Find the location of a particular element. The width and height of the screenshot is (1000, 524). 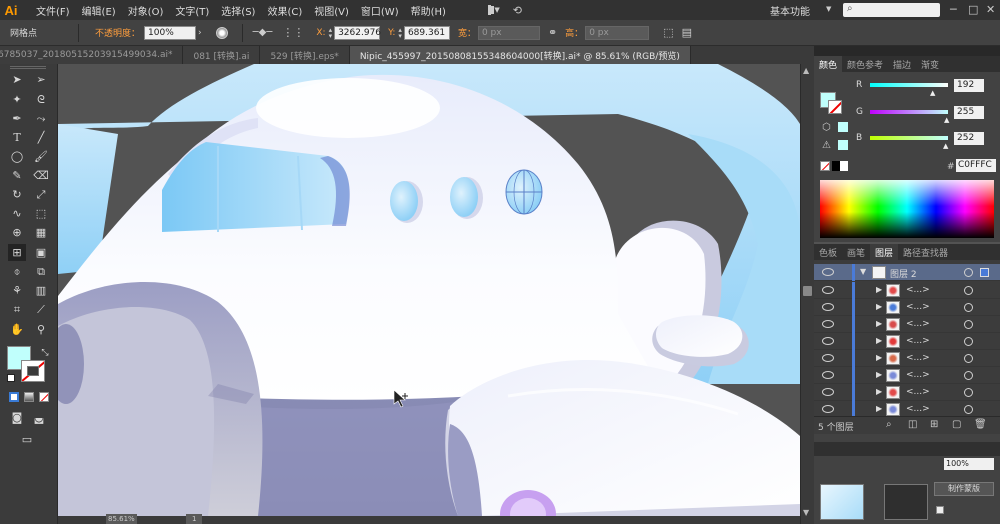

maximize-button: □ is located at coordinates (973, 9).